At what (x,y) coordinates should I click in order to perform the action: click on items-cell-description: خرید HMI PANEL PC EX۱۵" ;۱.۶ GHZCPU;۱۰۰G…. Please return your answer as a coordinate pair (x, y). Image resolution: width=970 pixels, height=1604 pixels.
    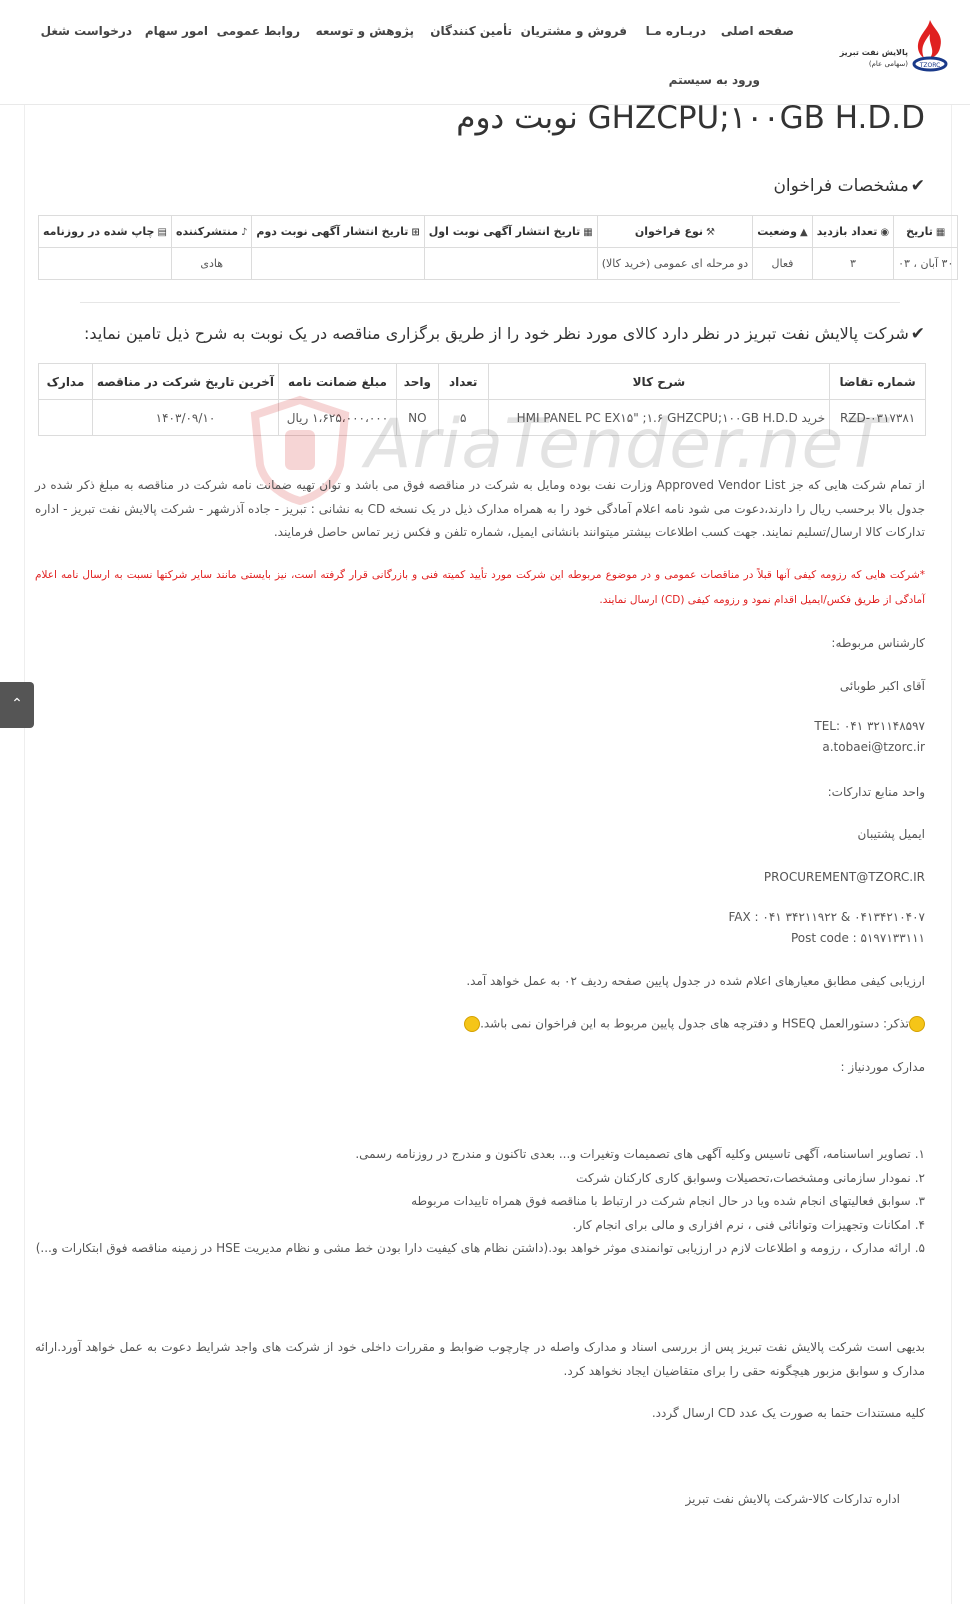
    Looking at the image, I should click on (659, 417).